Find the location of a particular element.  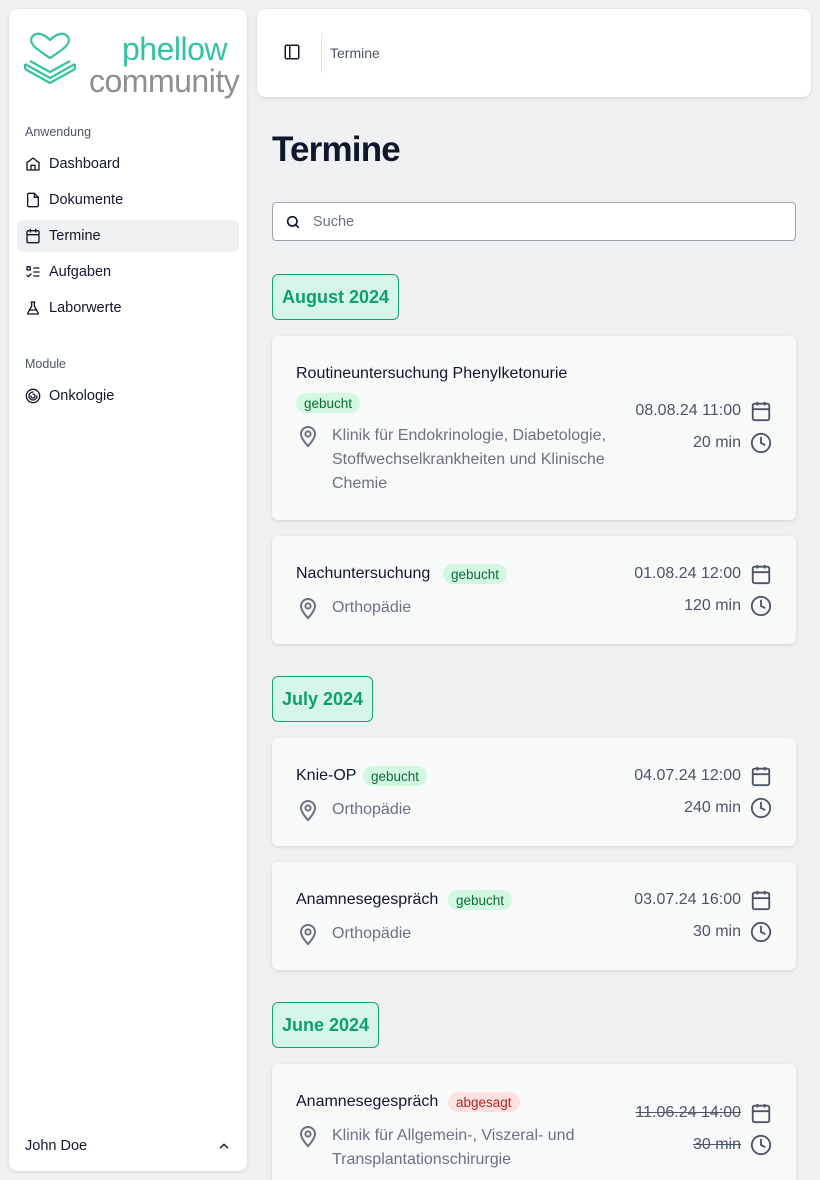

month-header: July 2024 is located at coordinates (323, 699).